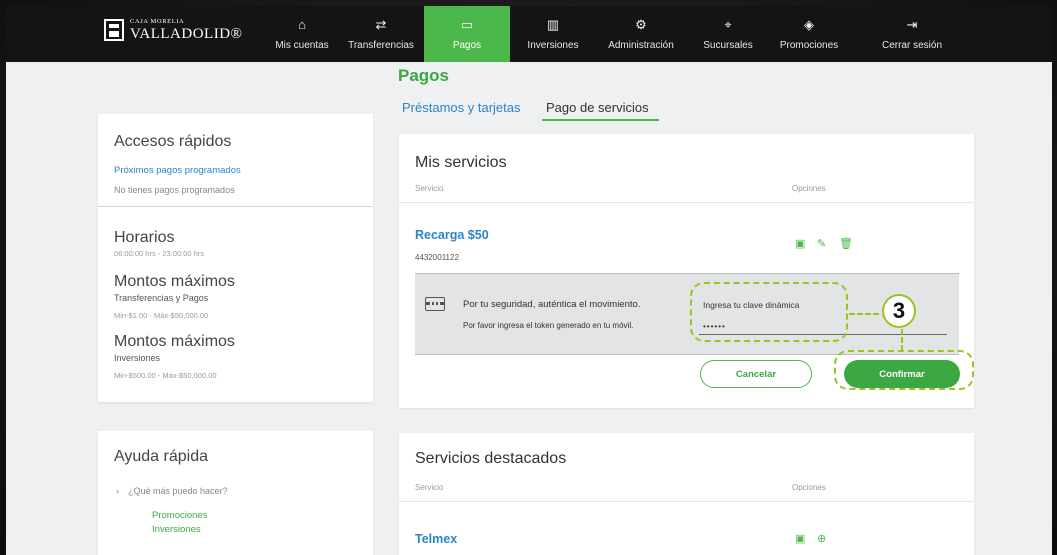 The image size is (1057, 555). I want to click on tab-pago-servicios: Pago de servicios, so click(597, 107).